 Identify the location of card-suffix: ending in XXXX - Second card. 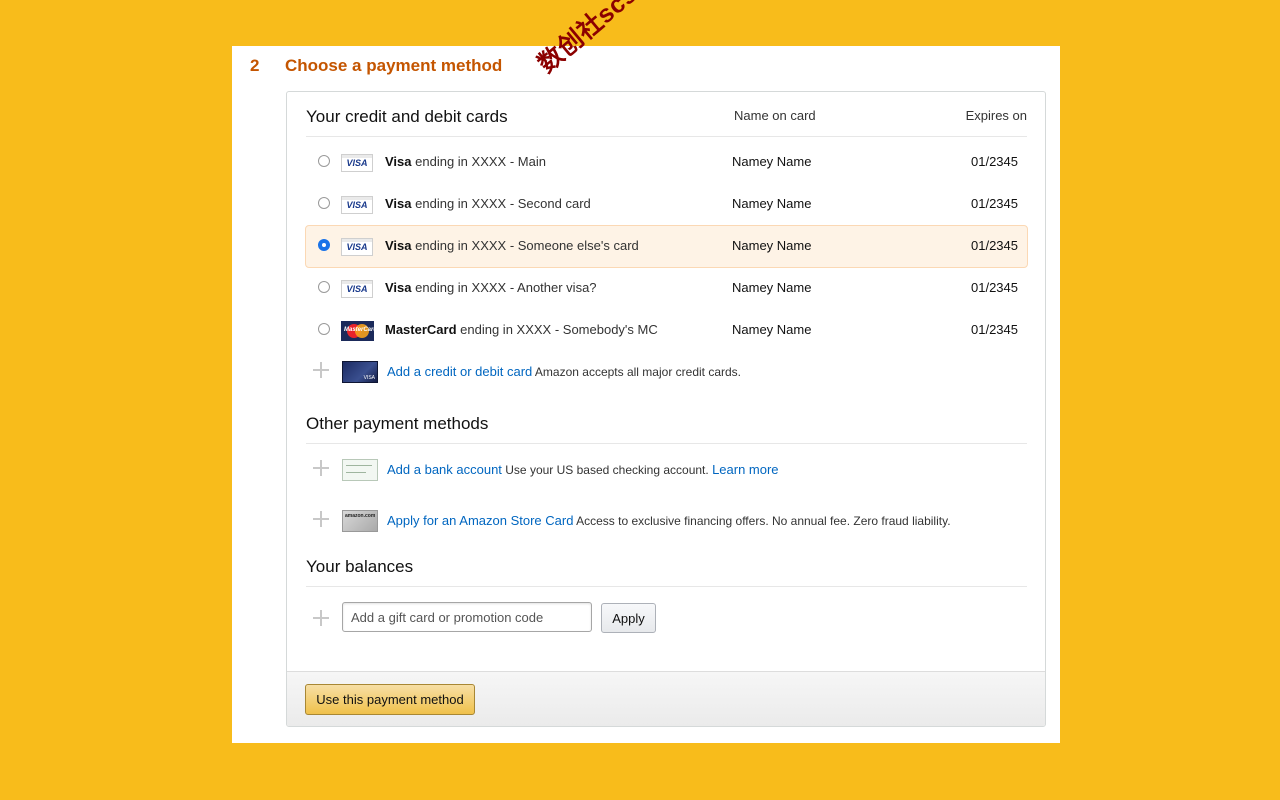
(503, 203).